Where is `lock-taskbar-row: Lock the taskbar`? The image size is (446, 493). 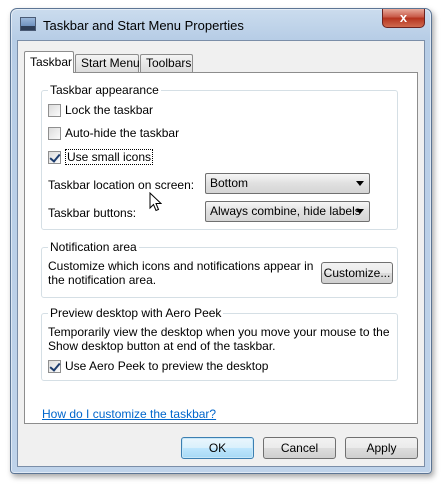 lock-taskbar-row: Lock the taskbar is located at coordinates (100, 110).